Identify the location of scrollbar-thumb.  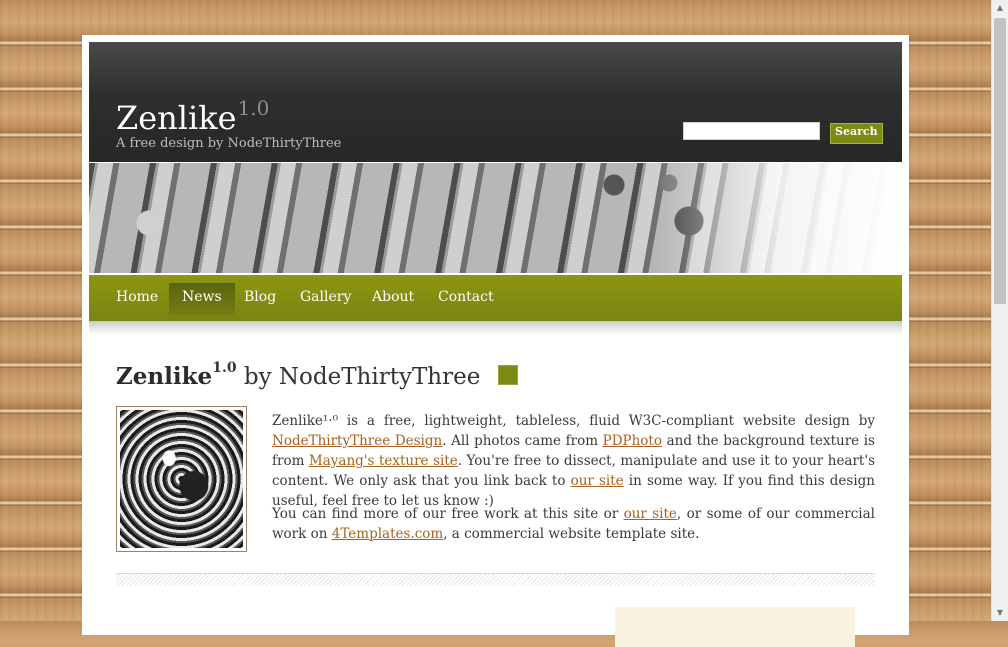
(1000, 161).